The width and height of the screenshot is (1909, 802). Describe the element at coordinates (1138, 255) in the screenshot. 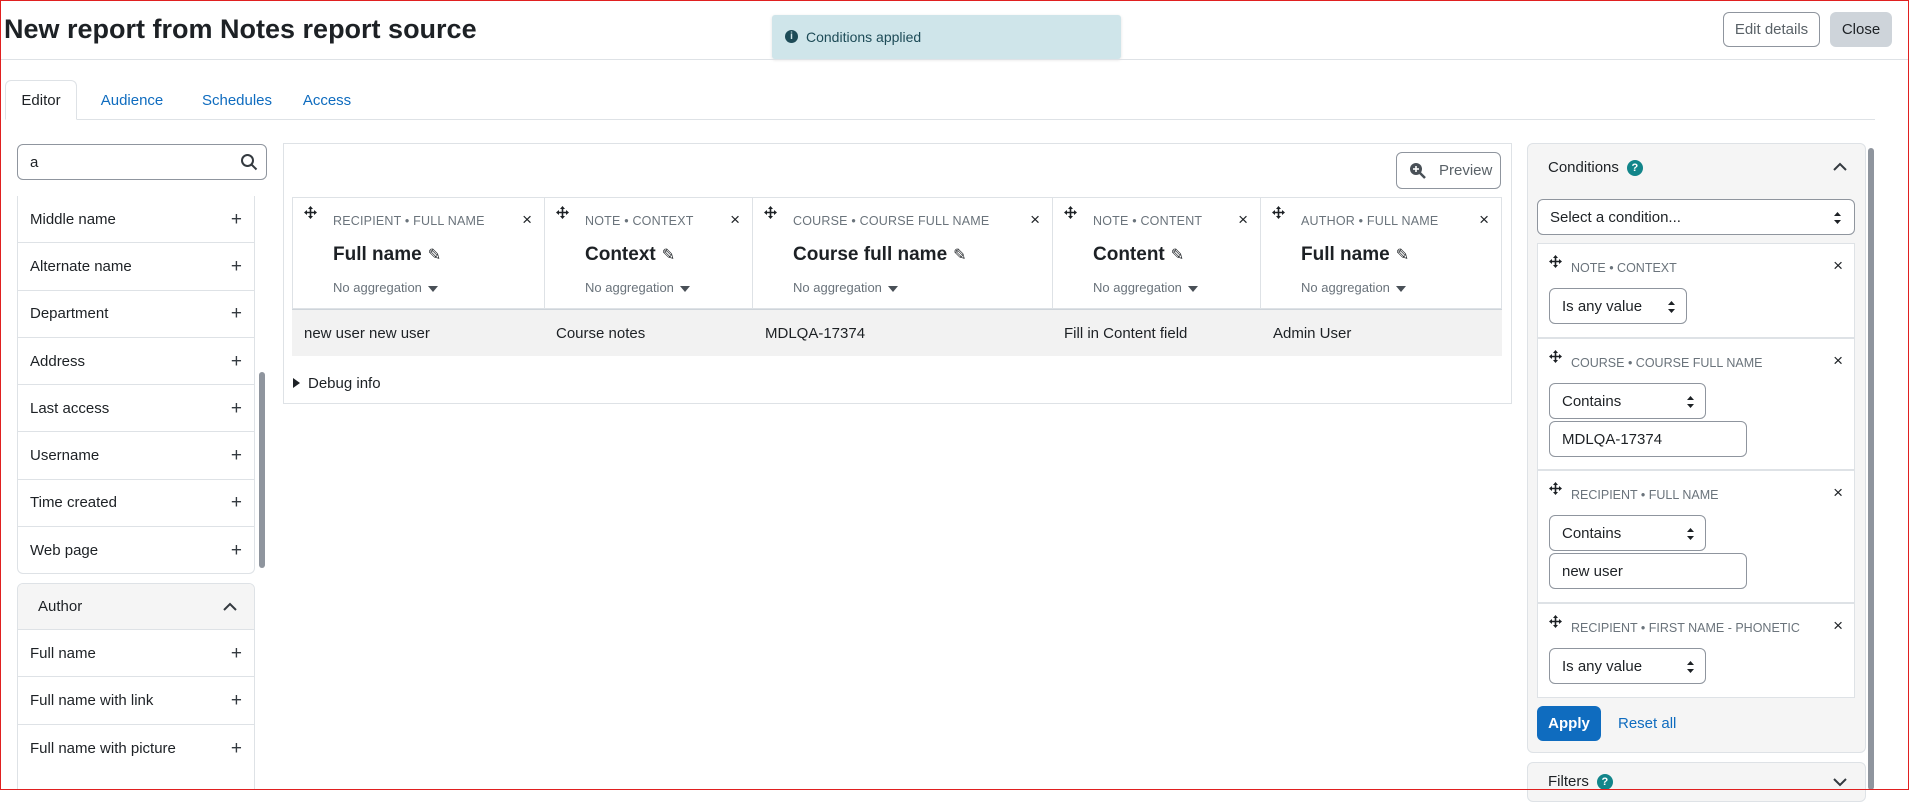

I see `column-name: Content ✎` at that location.